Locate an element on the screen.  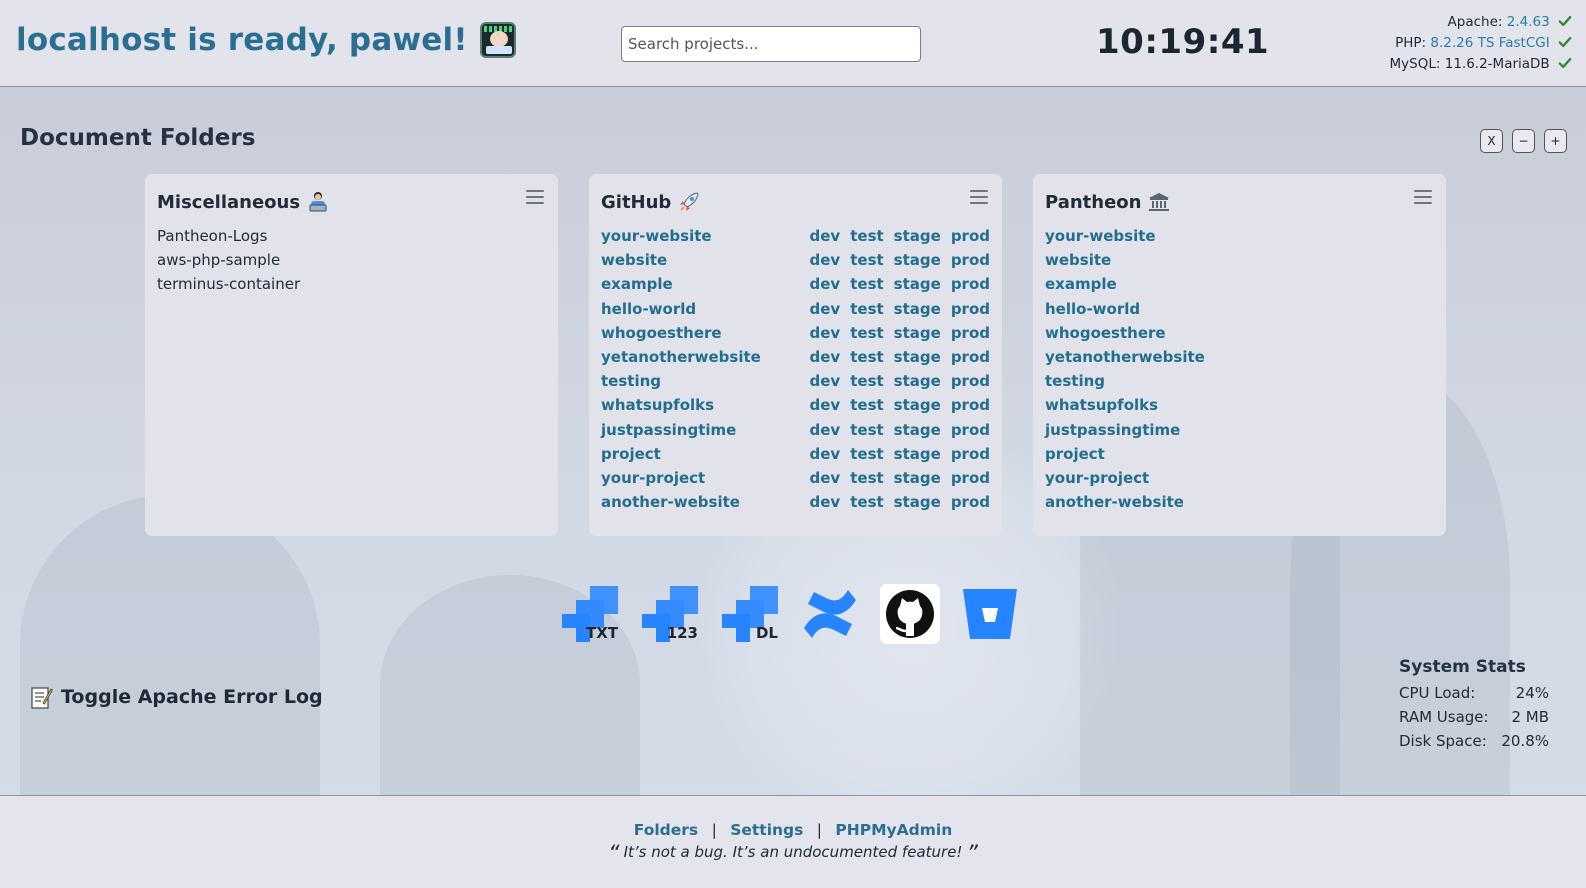
jira-123-icon: 123 is located at coordinates (670, 614).